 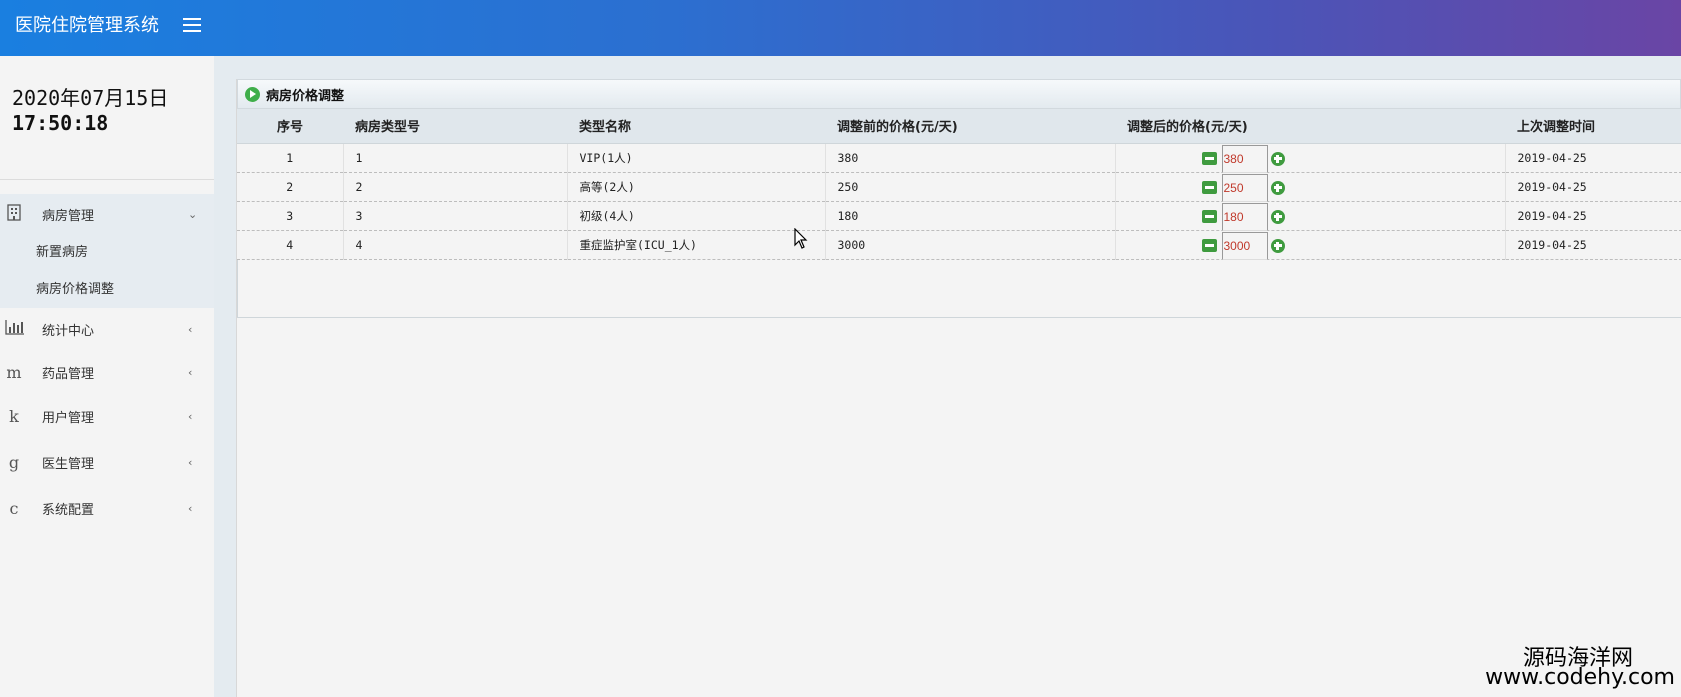 What do you see at coordinates (455, 187) in the screenshot?
I see `cell-type-no: 2` at bounding box center [455, 187].